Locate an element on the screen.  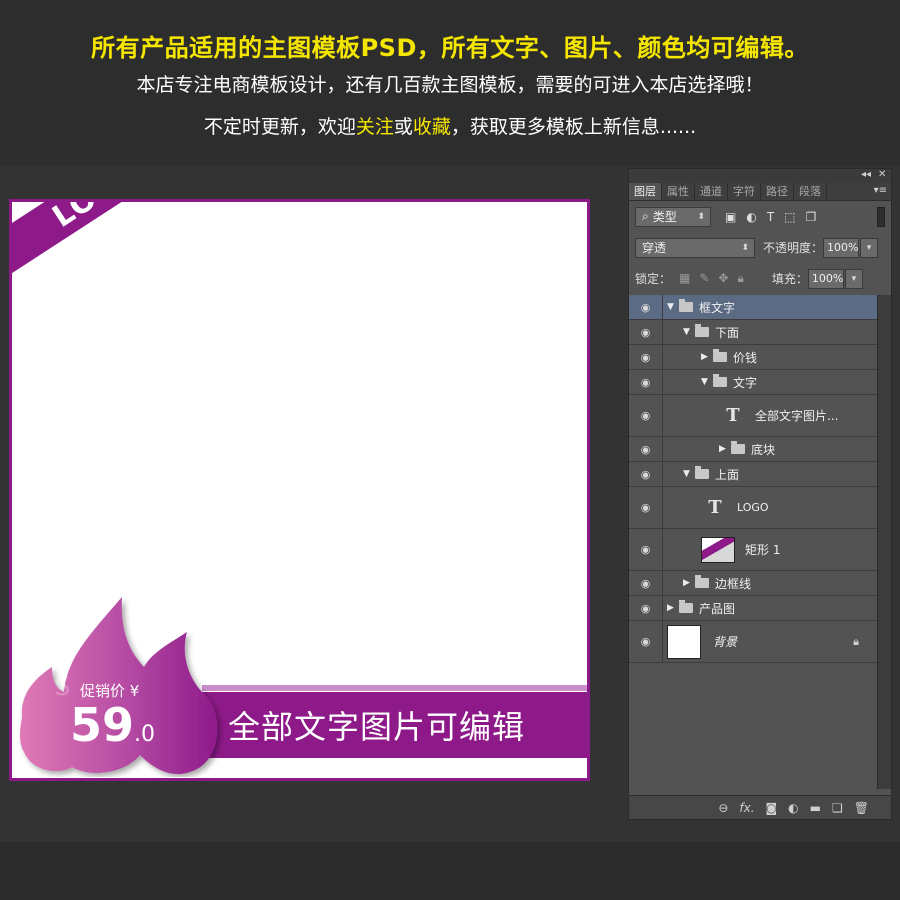
layer-row: ◉ 背景 🔒︎ is located at coordinates (753, 642).